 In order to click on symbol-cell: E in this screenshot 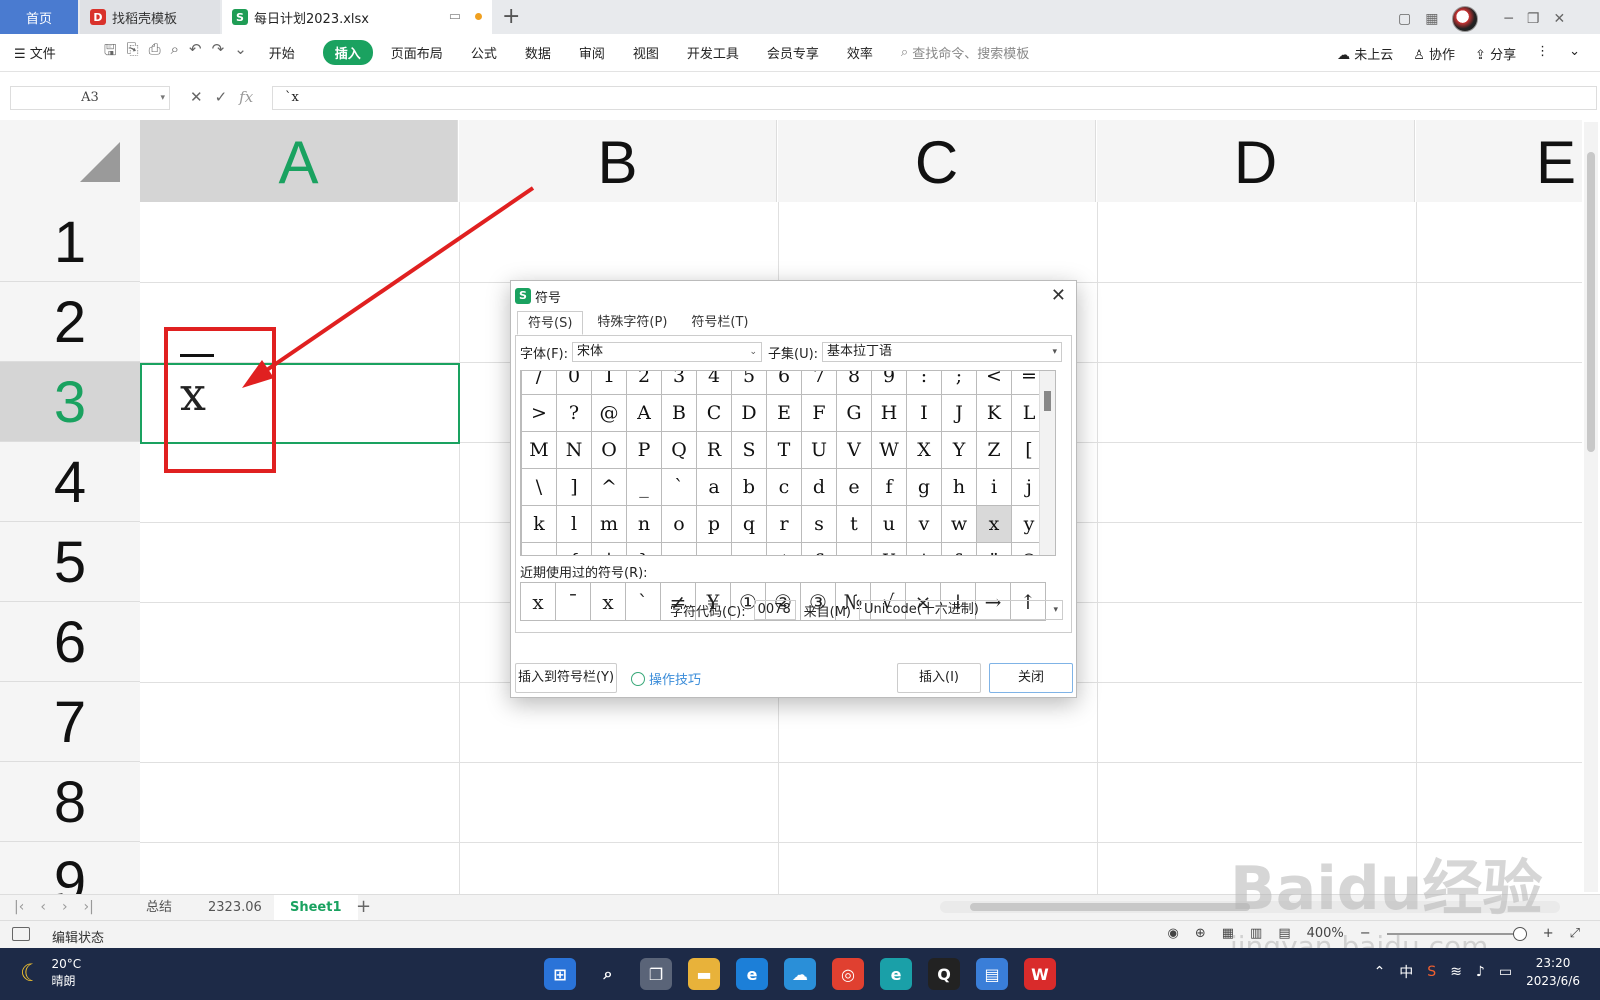, I will do `click(784, 413)`.